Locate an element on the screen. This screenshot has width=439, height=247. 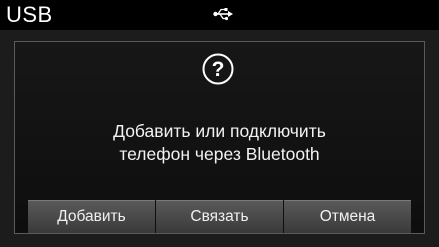
question-icon: ? is located at coordinates (218, 69).